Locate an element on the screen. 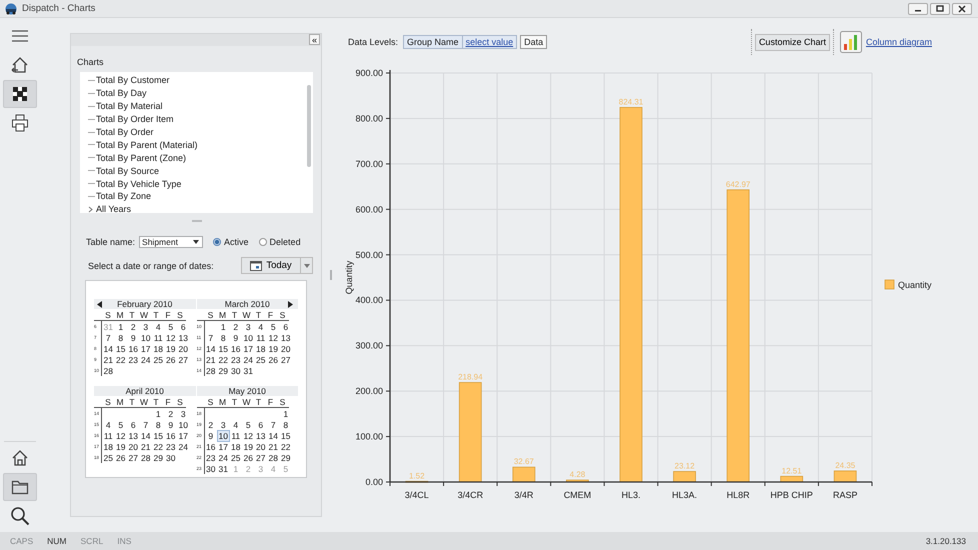 The image size is (978, 550). axis-tick-label: RASP is located at coordinates (845, 495).